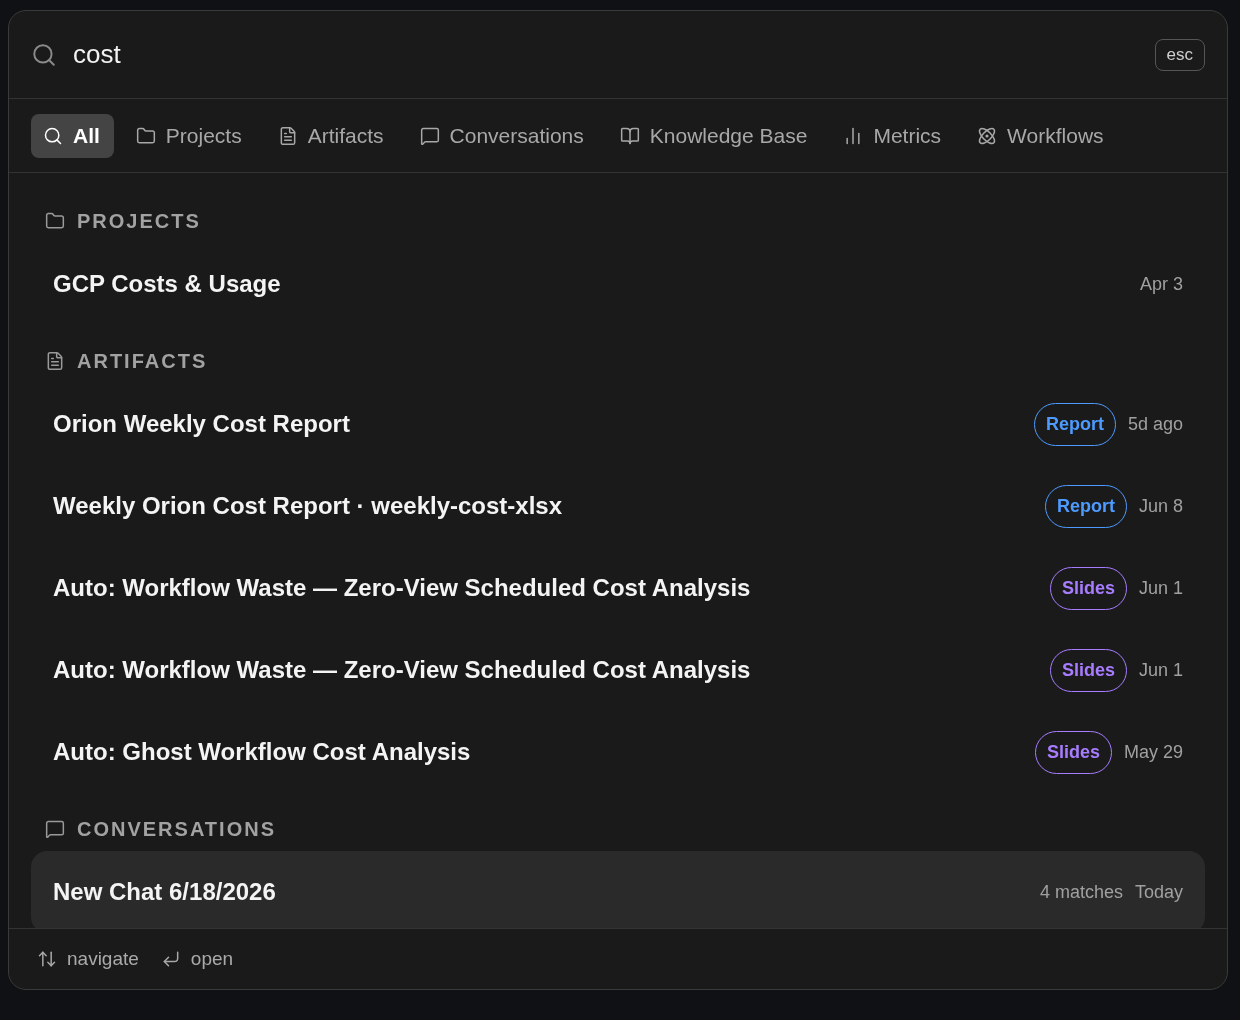 This screenshot has height=1020, width=1240. What do you see at coordinates (212, 959) in the screenshot?
I see `shortcut-hint: open` at bounding box center [212, 959].